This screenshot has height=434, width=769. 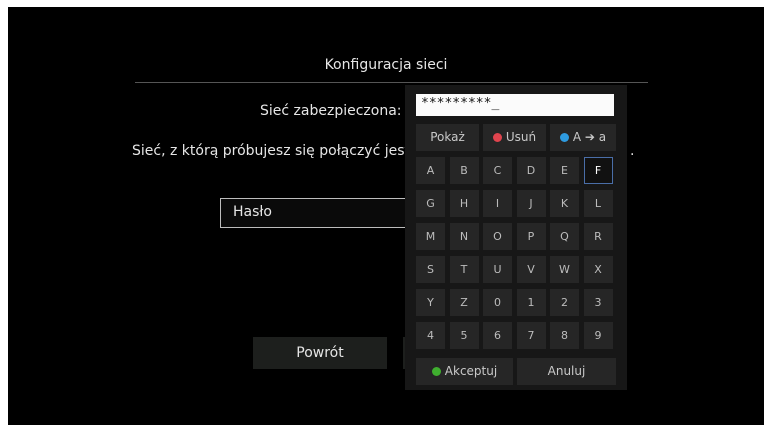 What do you see at coordinates (464, 302) in the screenshot?
I see `key-z: Z` at bounding box center [464, 302].